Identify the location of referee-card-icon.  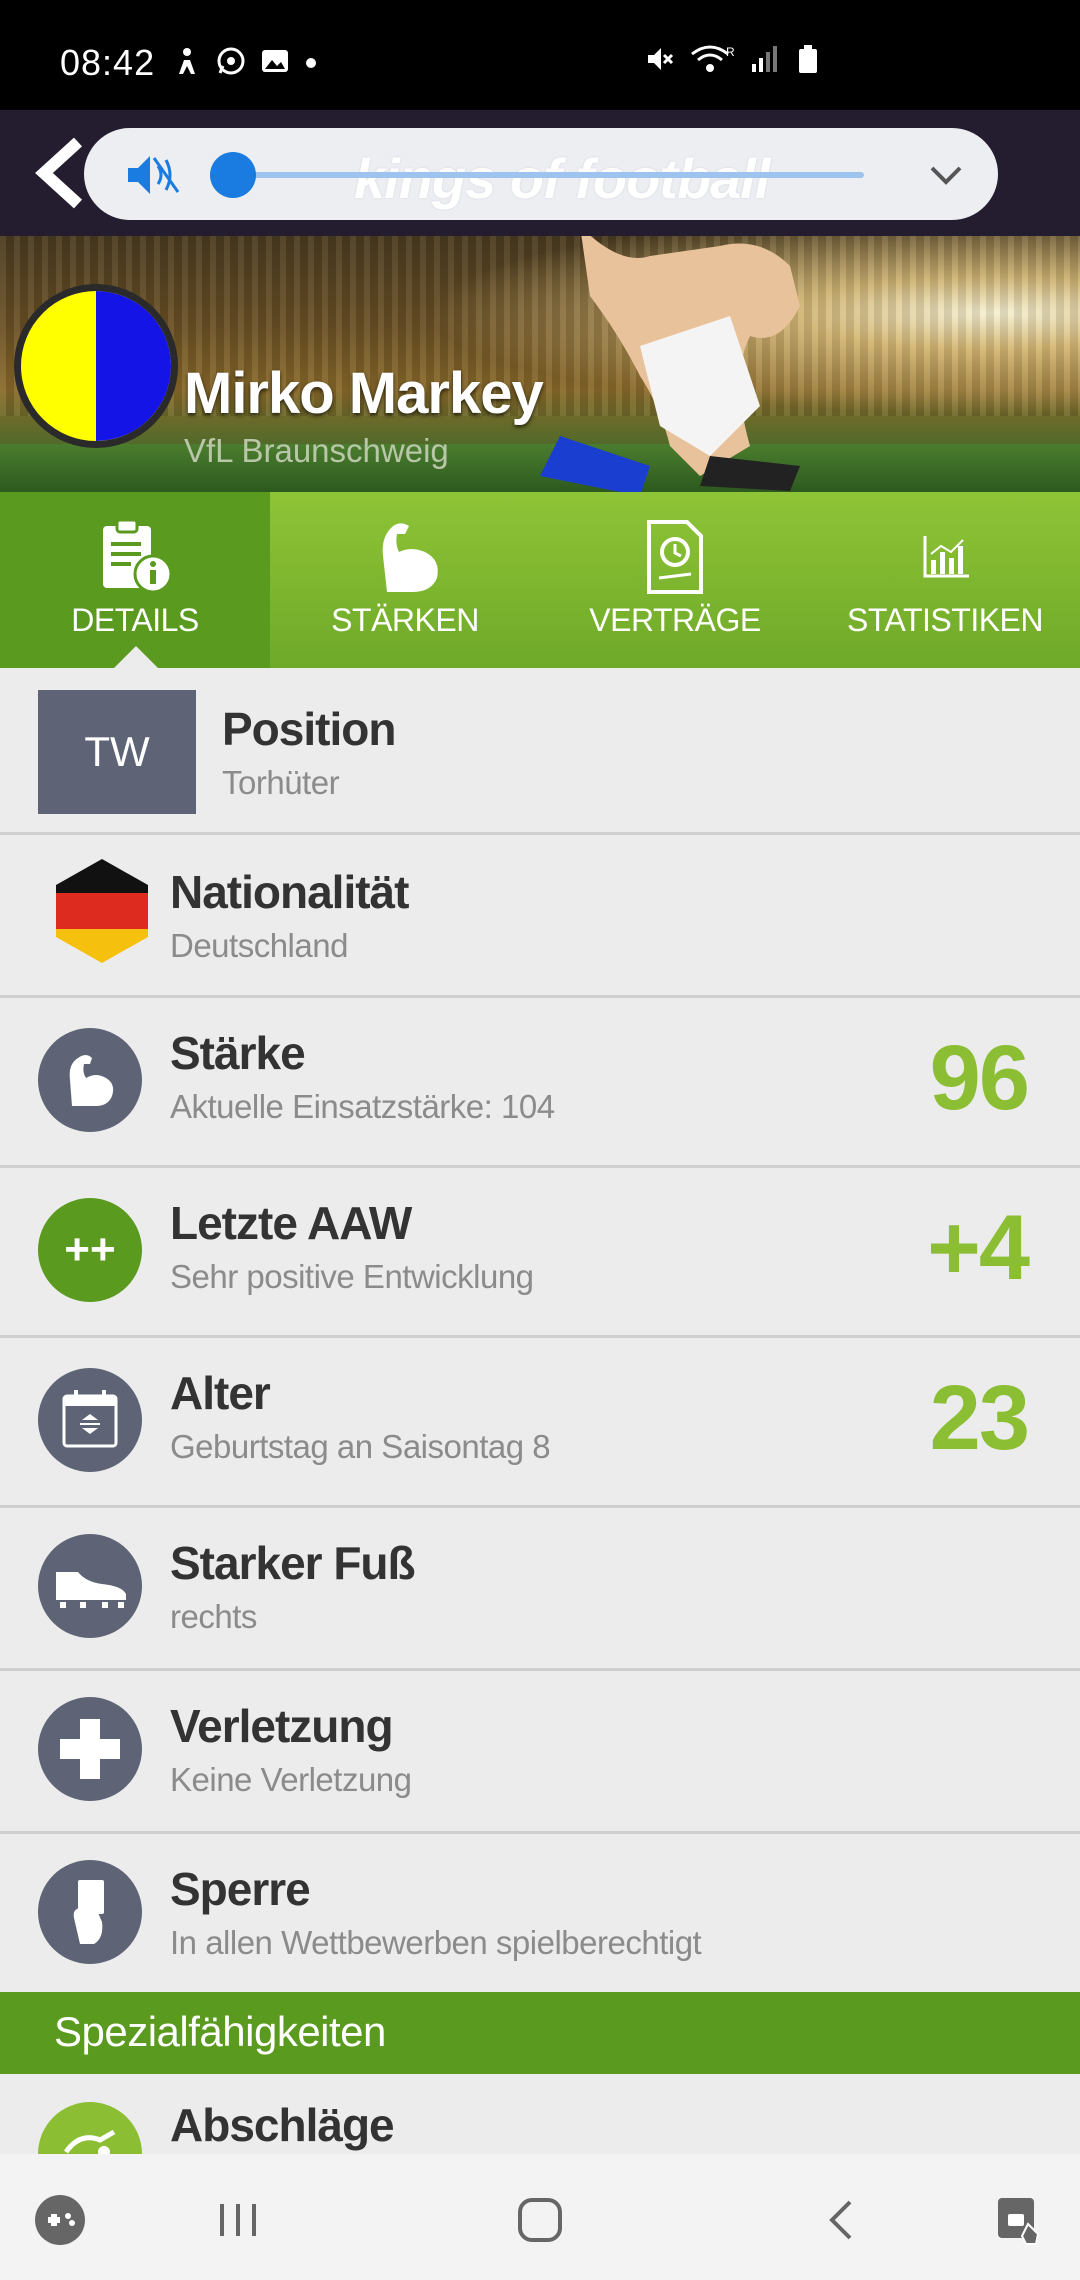
(88, 1912).